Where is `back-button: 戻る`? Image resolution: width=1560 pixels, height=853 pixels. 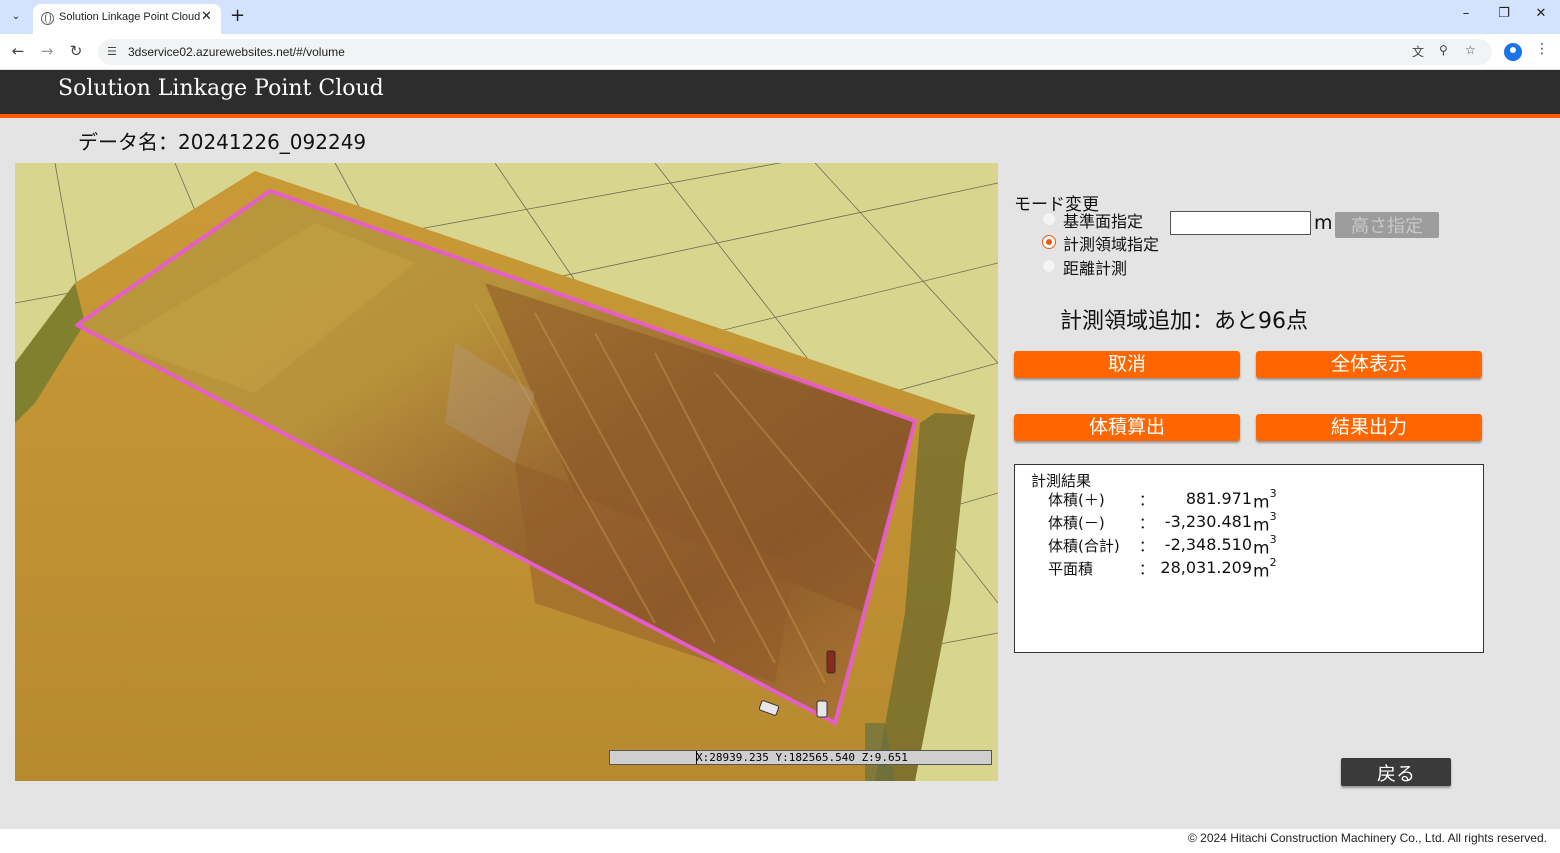 back-button: 戻る is located at coordinates (1396, 772).